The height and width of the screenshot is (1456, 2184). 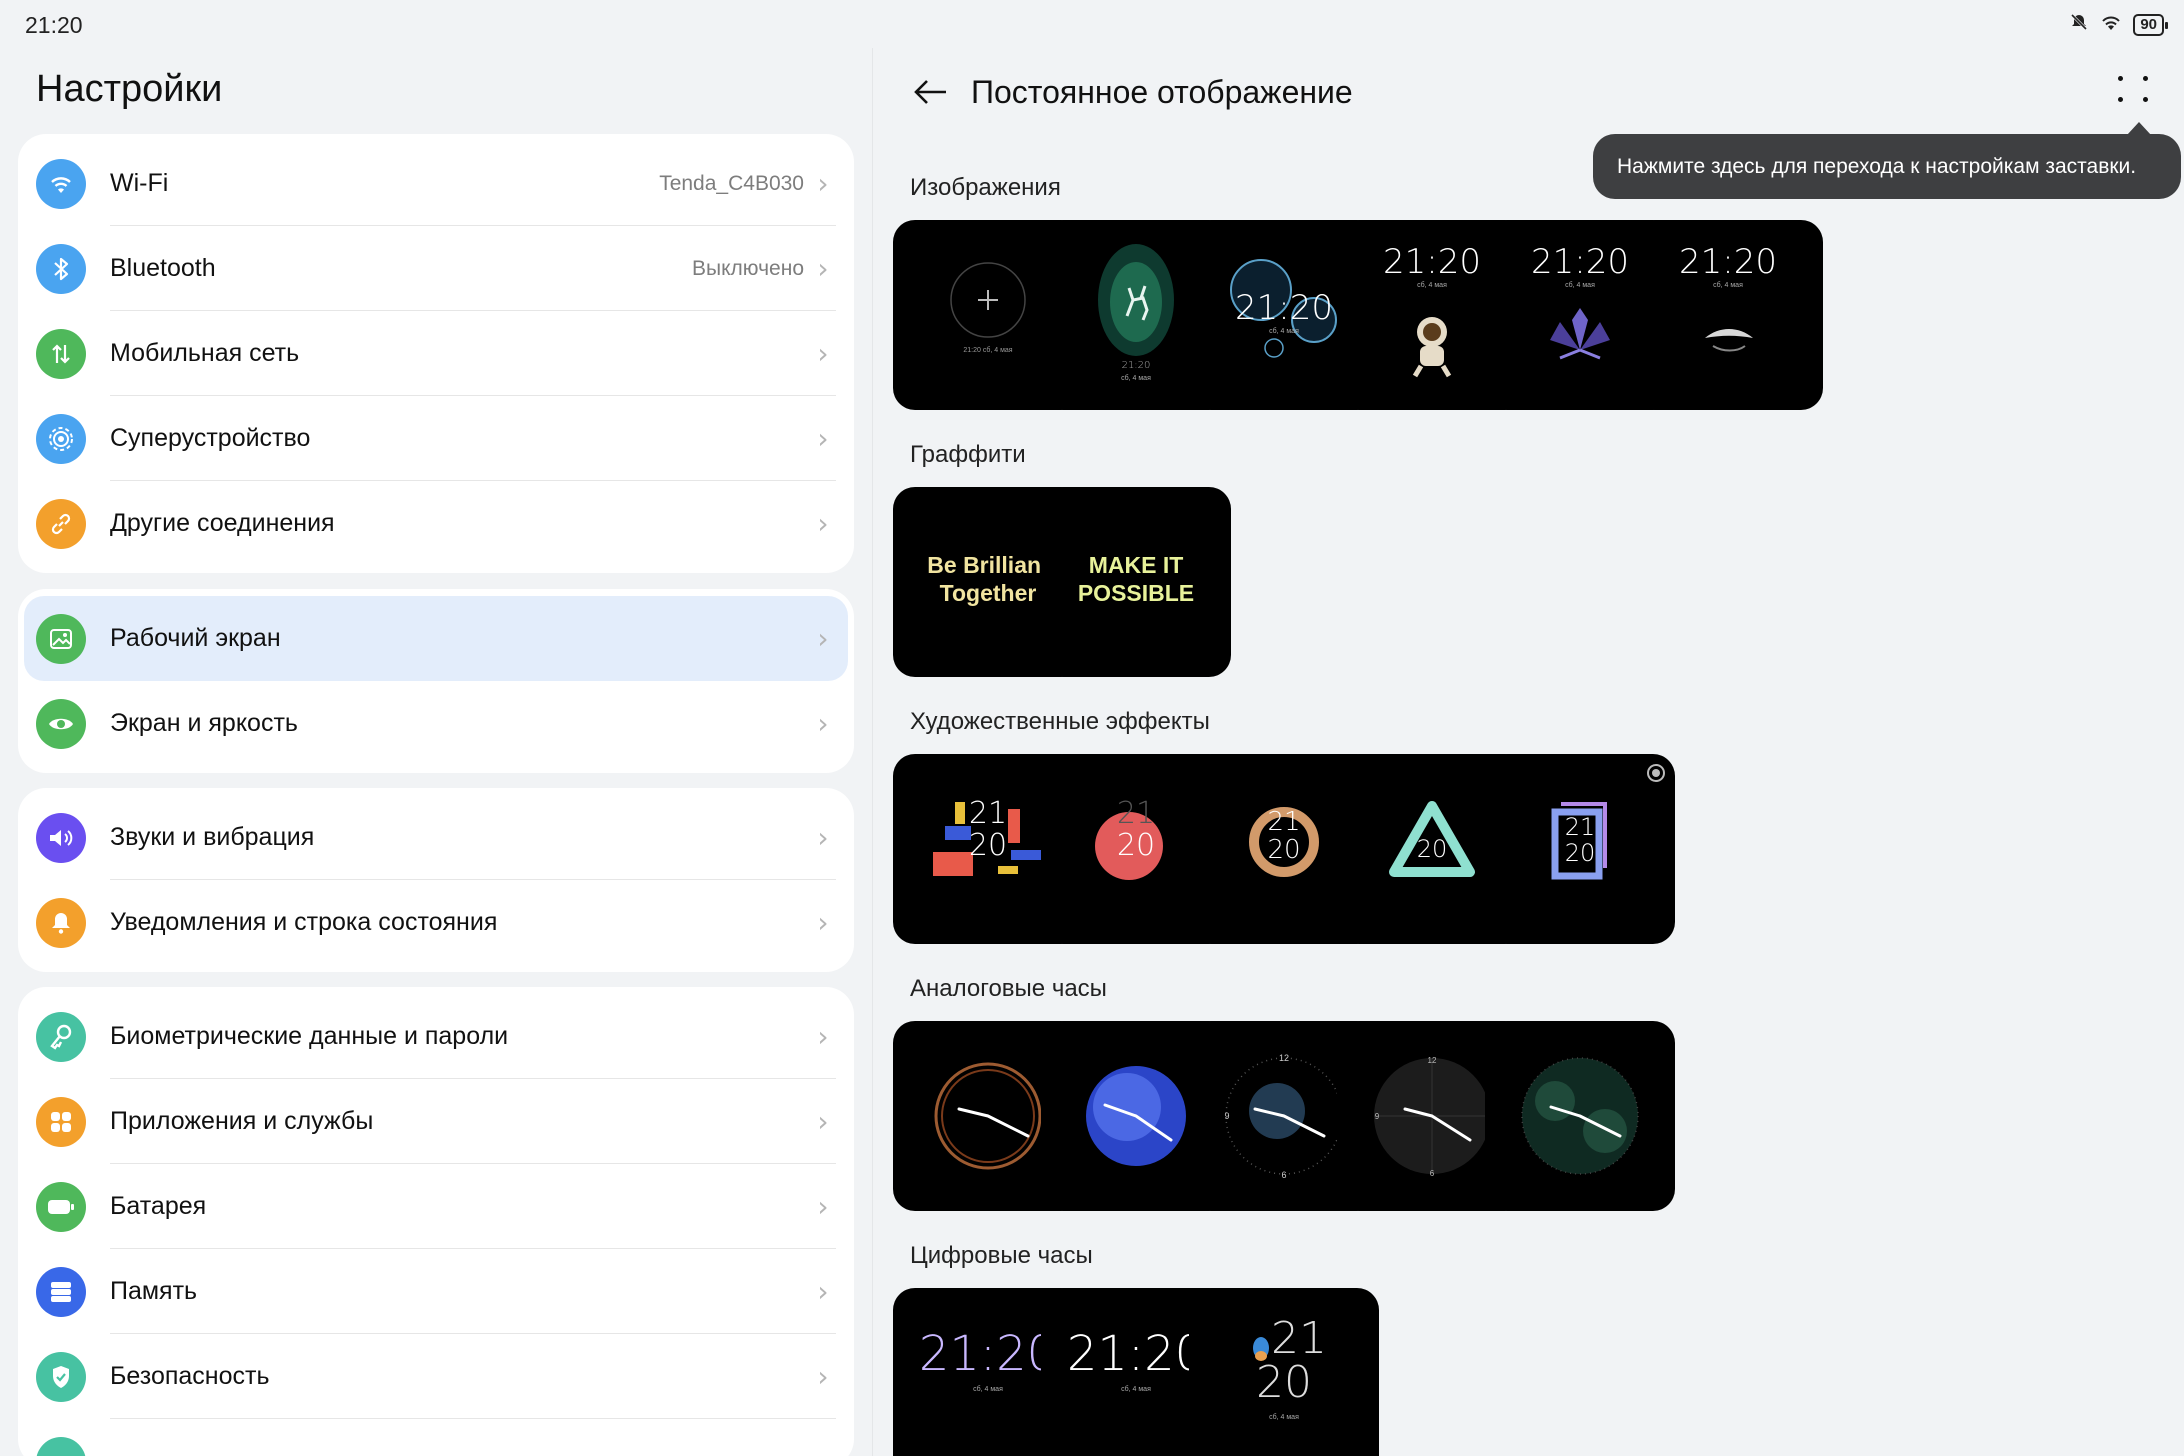 I want to click on art-hour: 21, so click(x=1580, y=827).